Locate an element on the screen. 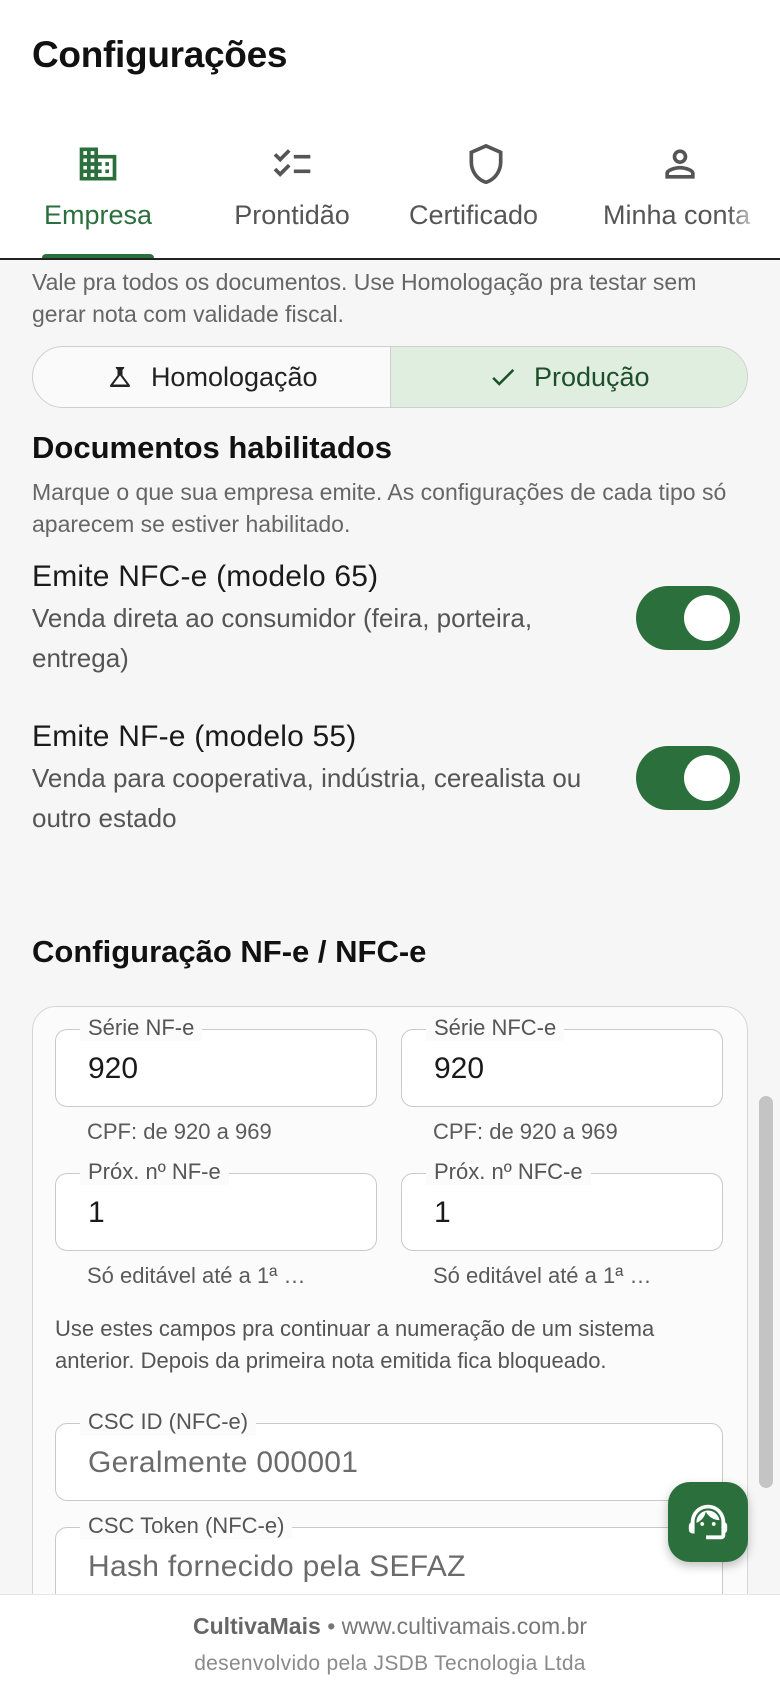 The image size is (780, 1688). homologacao-label: Homologação is located at coordinates (234, 376).